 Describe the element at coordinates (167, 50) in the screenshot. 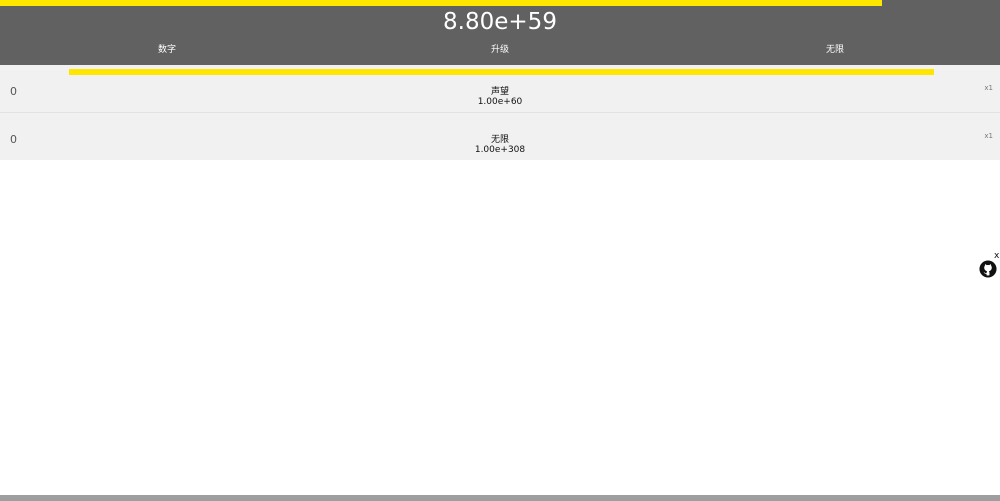

I see `tab-number: 数字` at that location.